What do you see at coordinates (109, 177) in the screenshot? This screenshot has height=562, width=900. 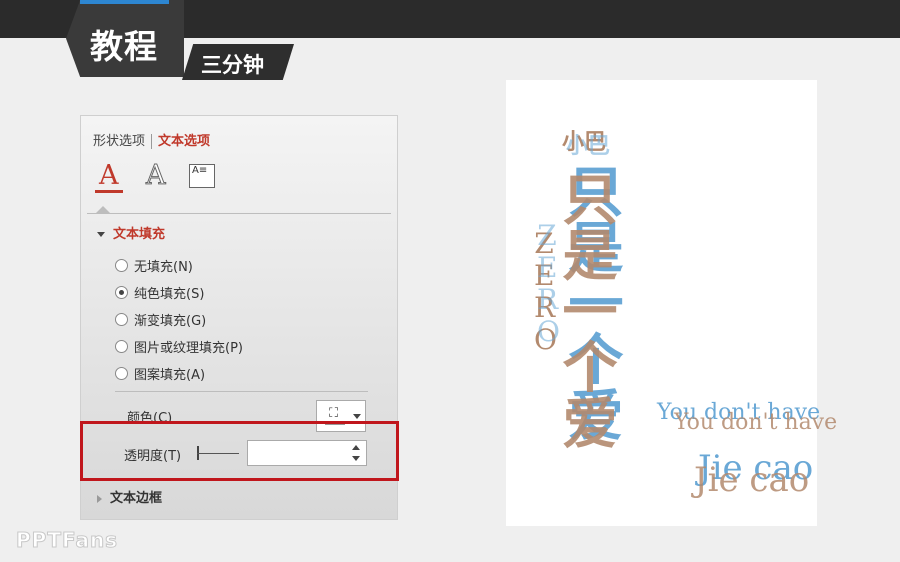 I see `text-fill-outline-icon: A` at bounding box center [109, 177].